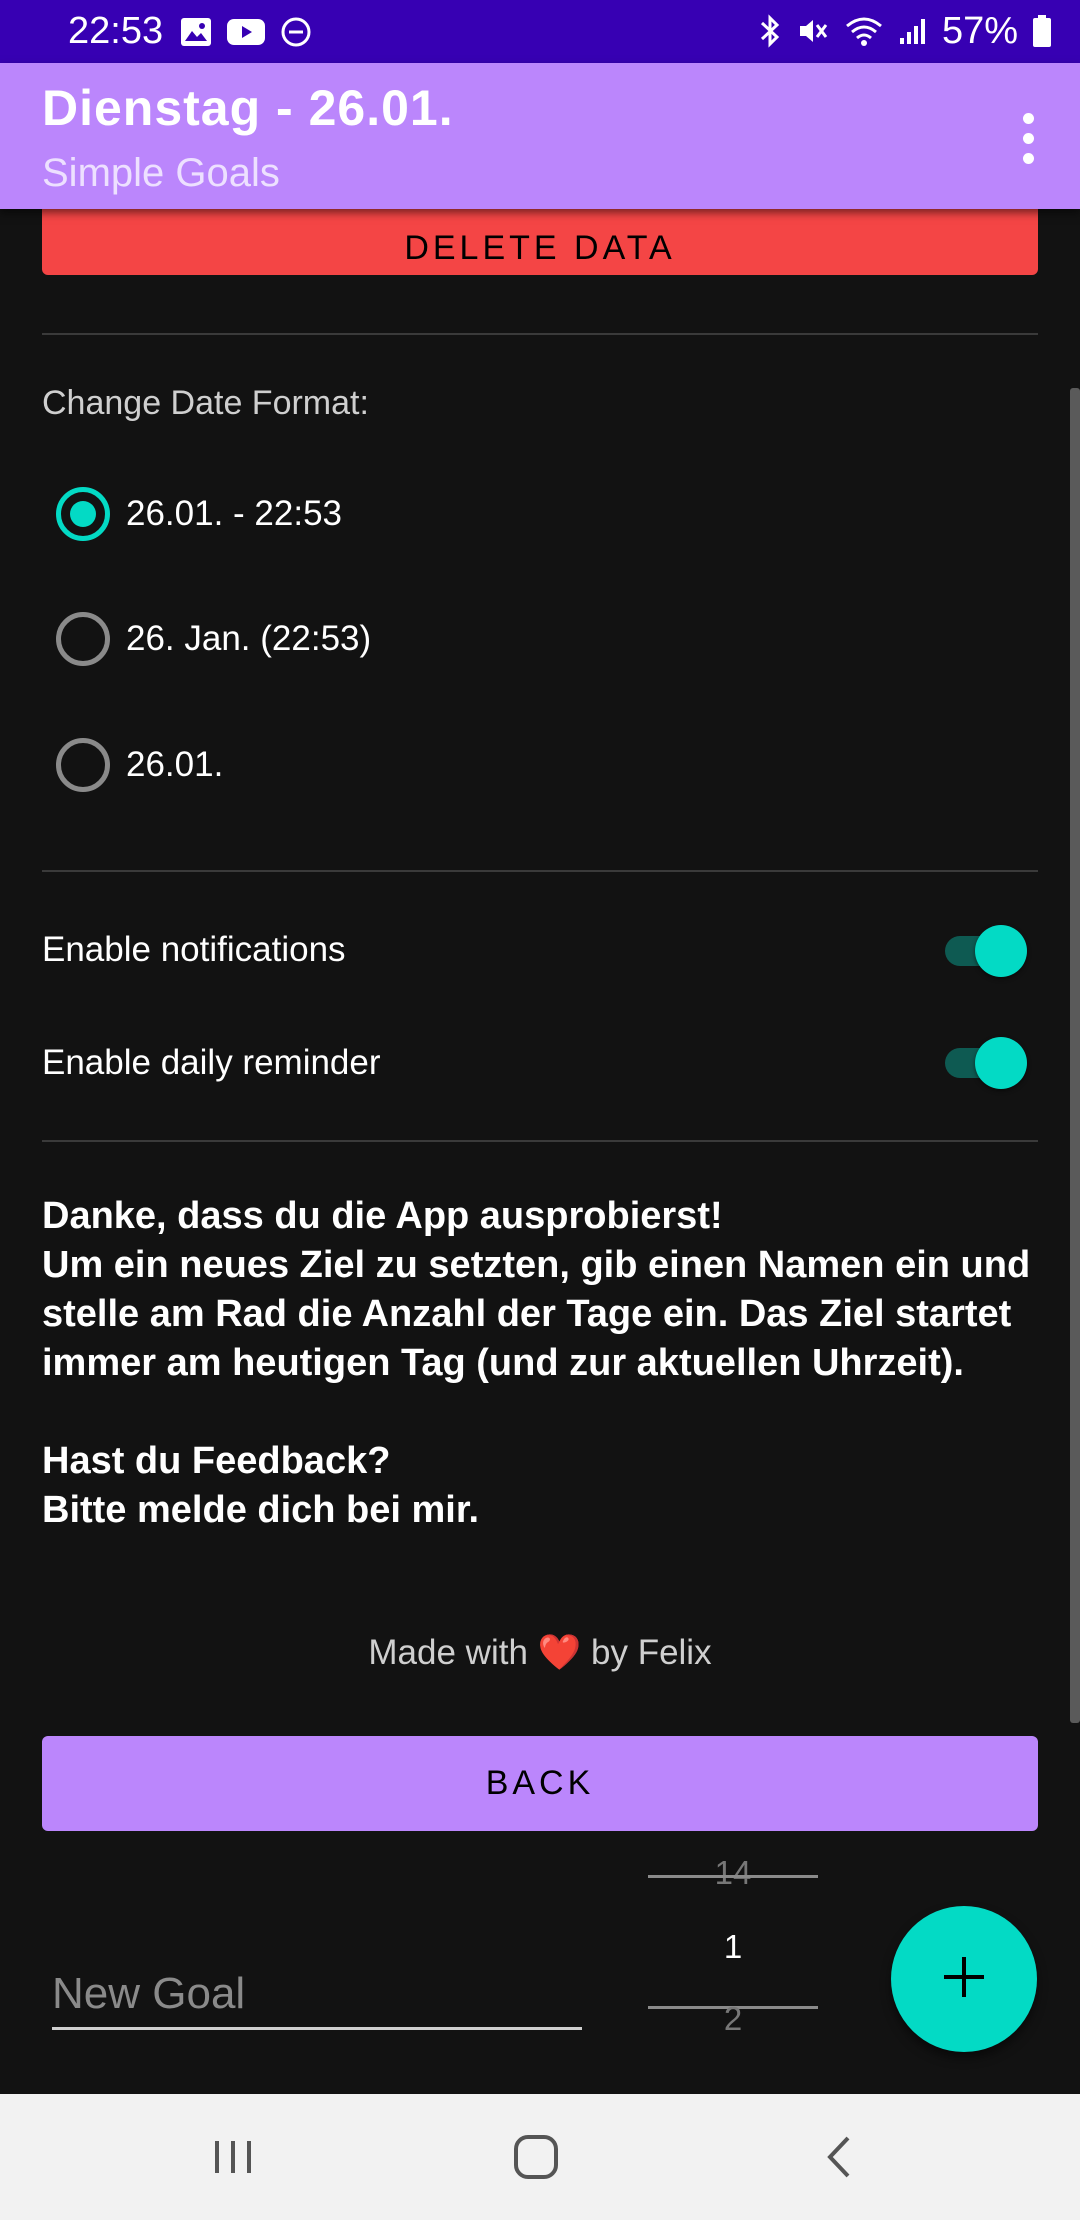 The height and width of the screenshot is (2220, 1080). I want to click on battery-icon, so click(1042, 31).